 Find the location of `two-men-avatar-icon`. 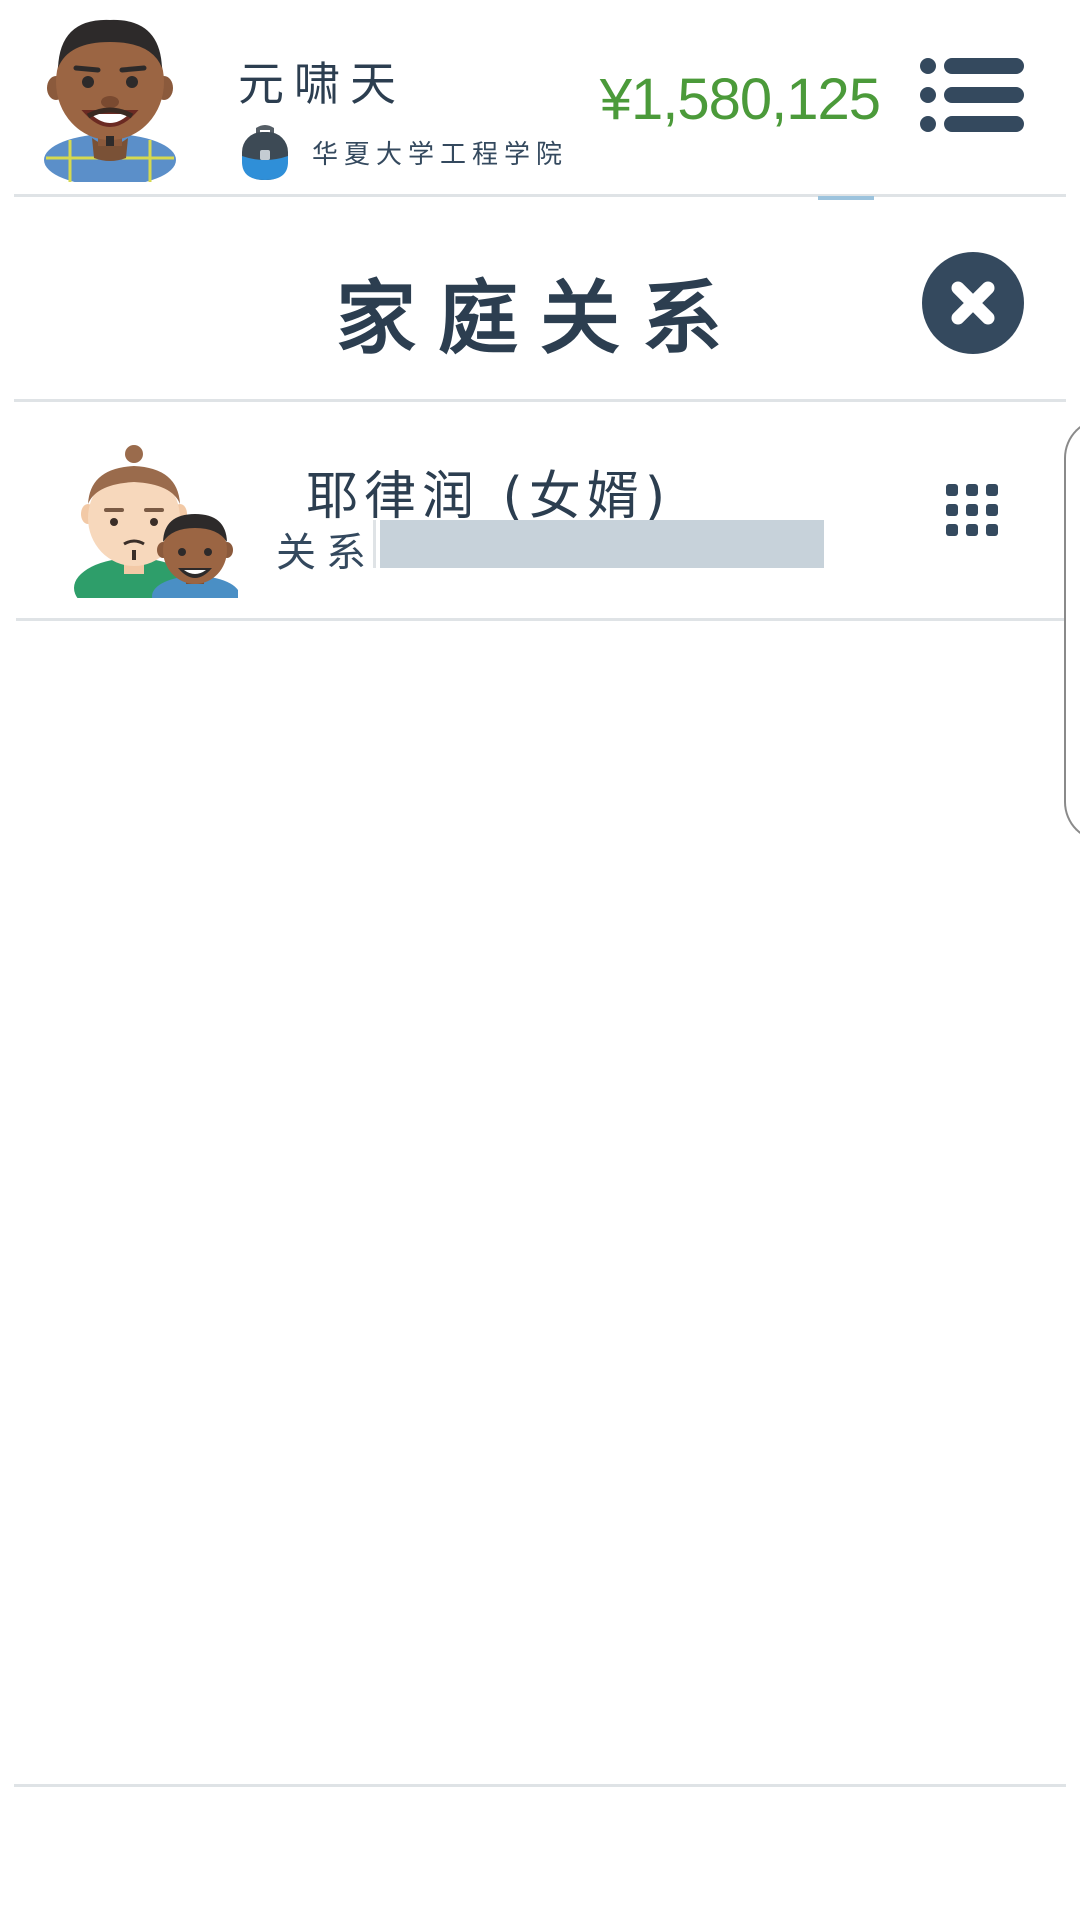

two-men-avatar-icon is located at coordinates (156, 521).